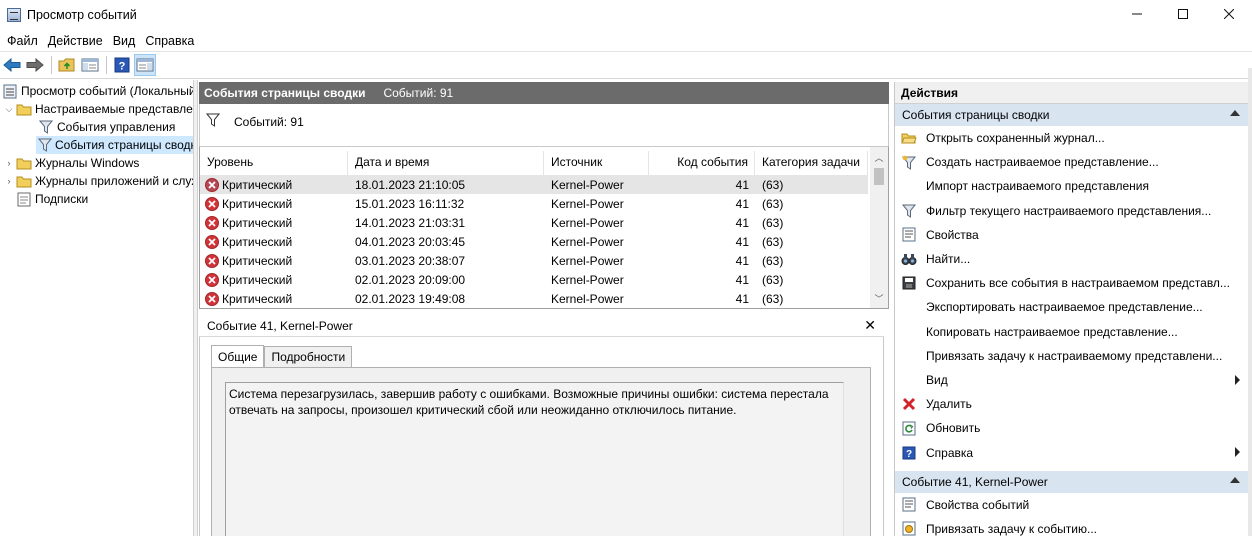 The image size is (1252, 536). Describe the element at coordinates (879, 157) in the screenshot. I see `scroll-up-icon: ︿` at that location.